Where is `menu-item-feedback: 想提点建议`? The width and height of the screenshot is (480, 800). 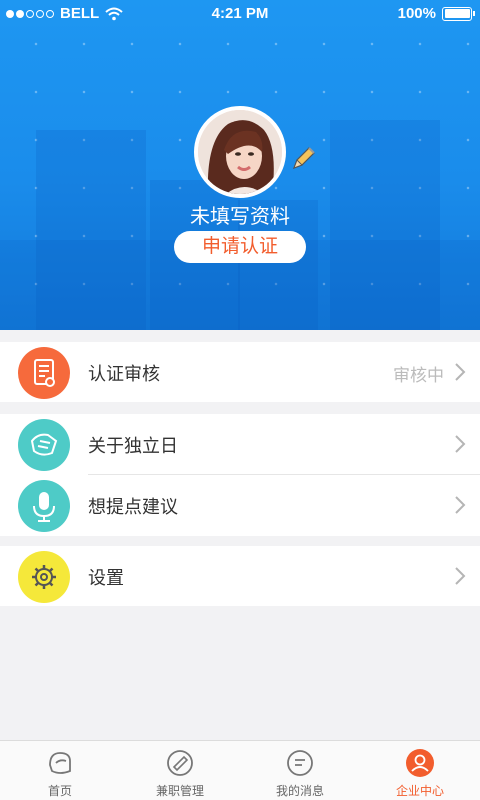
menu-item-feedback: 想提点建议 is located at coordinates (240, 505).